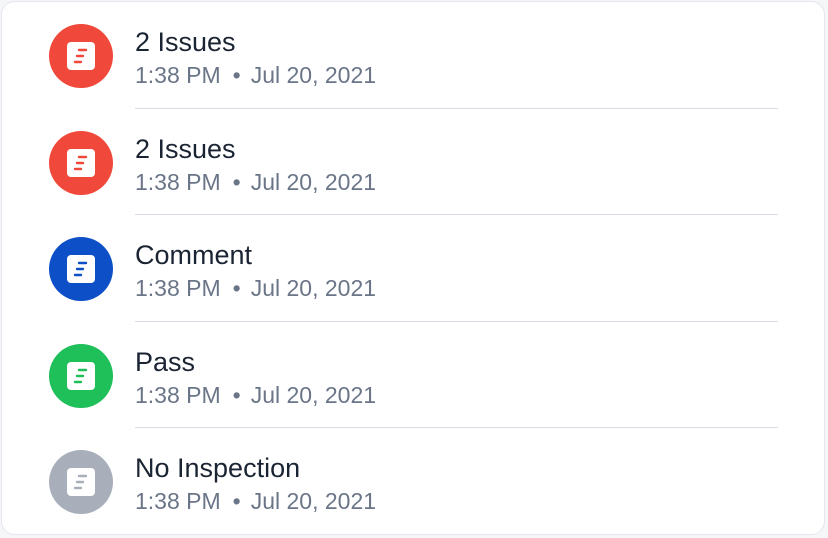 The image size is (828, 538). I want to click on item-title: No Inspection, so click(218, 468).